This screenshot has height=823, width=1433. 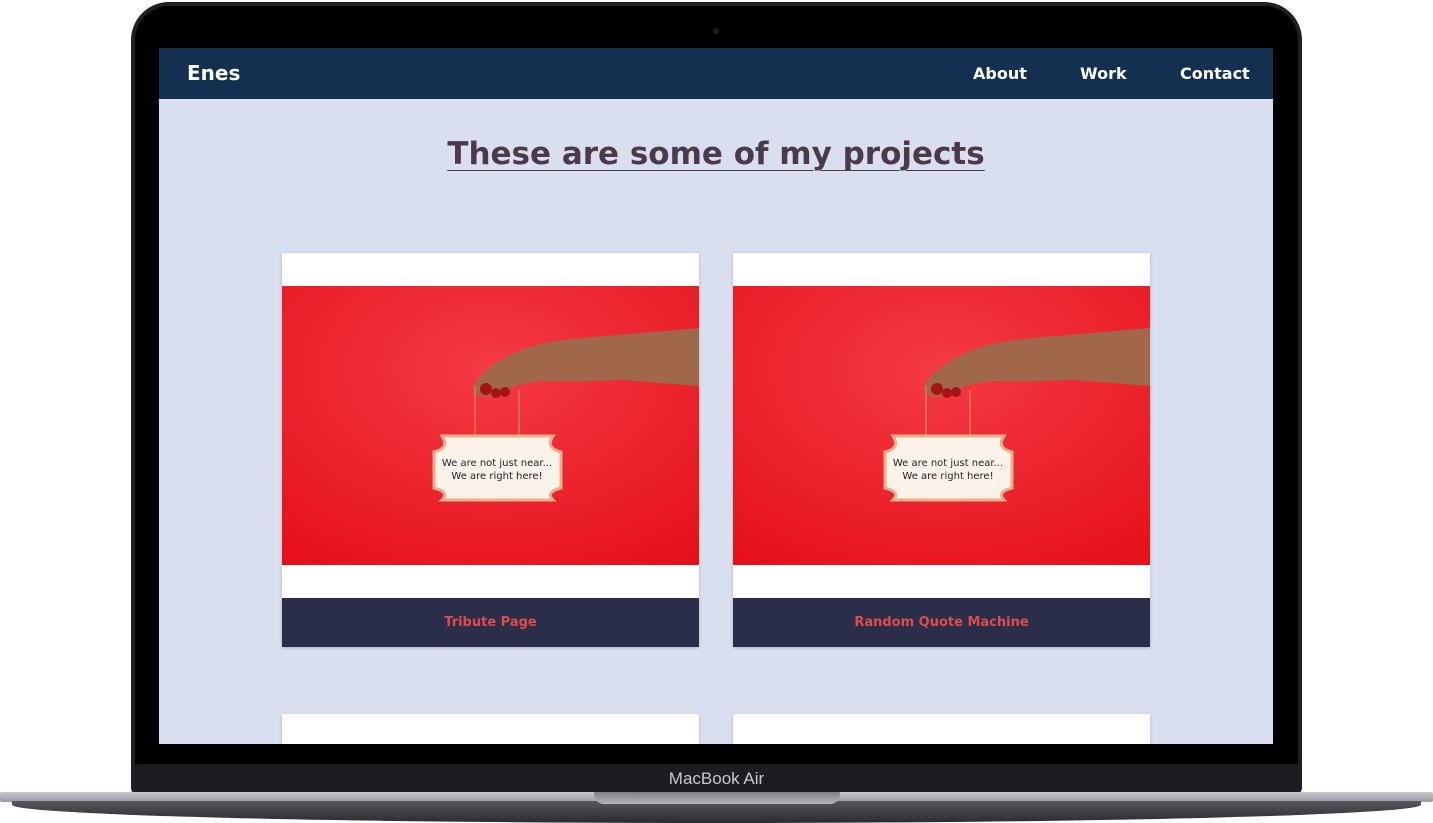 I want to click on project-title: Random Quote Machine, so click(x=941, y=622).